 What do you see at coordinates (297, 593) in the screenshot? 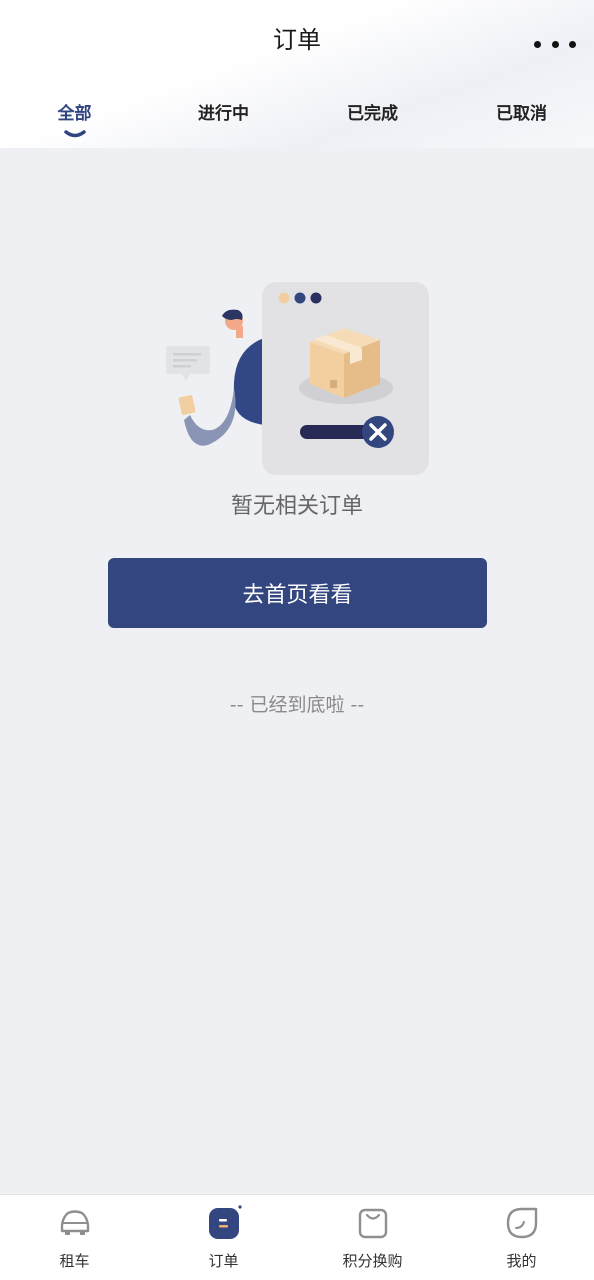
I see `go-home-button: 去首页看看` at bounding box center [297, 593].